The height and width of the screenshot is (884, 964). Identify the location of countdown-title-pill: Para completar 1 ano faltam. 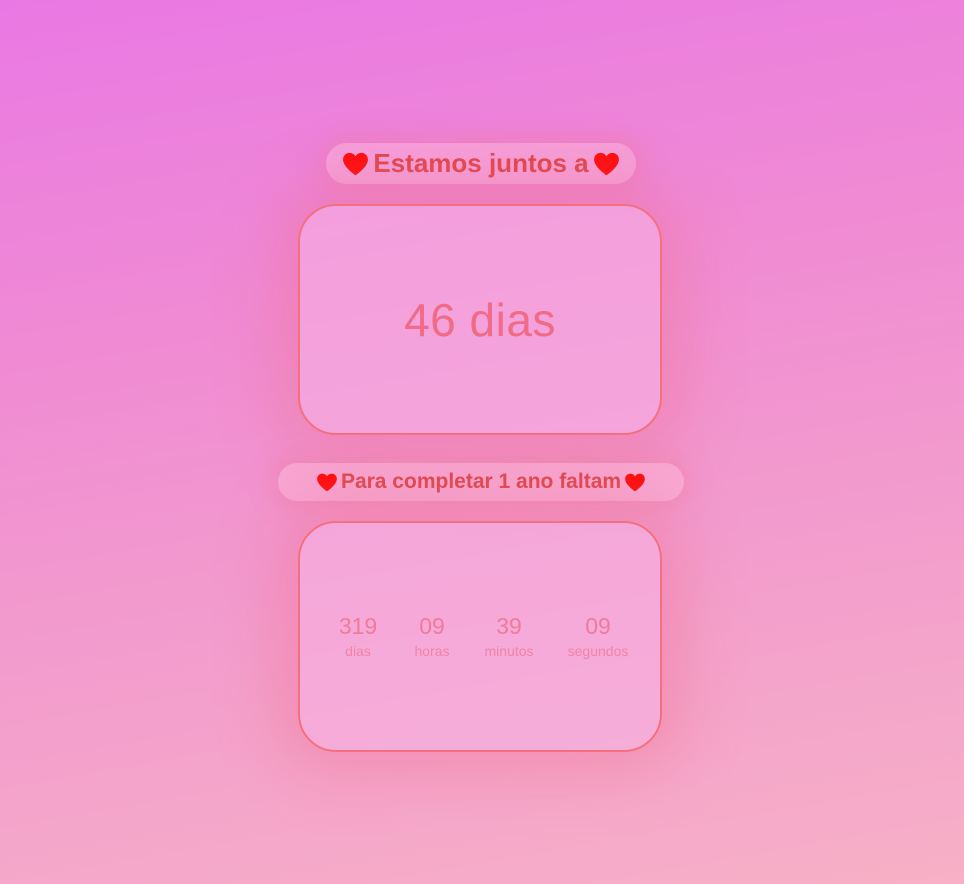
(481, 482).